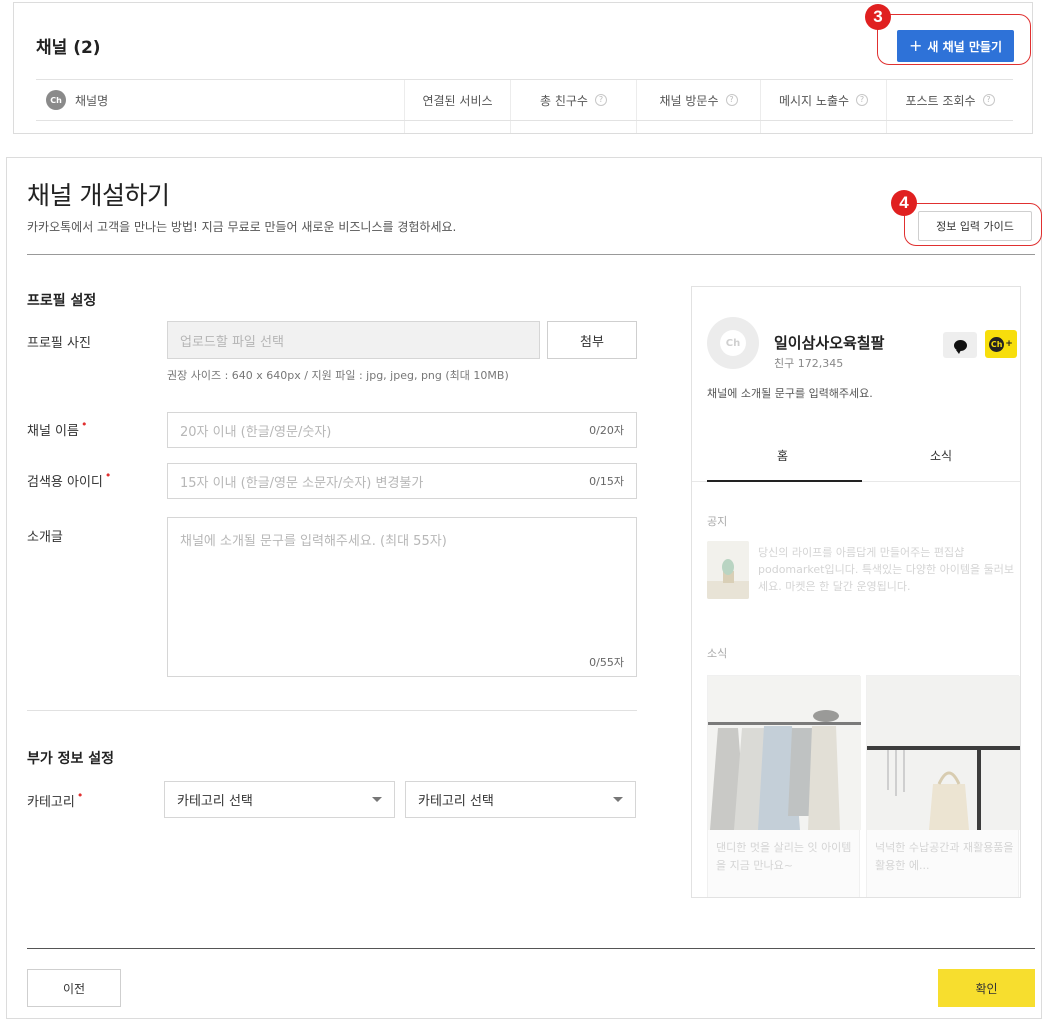 Image resolution: width=1045 pixels, height=1020 pixels. Describe the element at coordinates (829, 343) in the screenshot. I see `preview-channel-name: 일이삼사오육칠팔` at that location.